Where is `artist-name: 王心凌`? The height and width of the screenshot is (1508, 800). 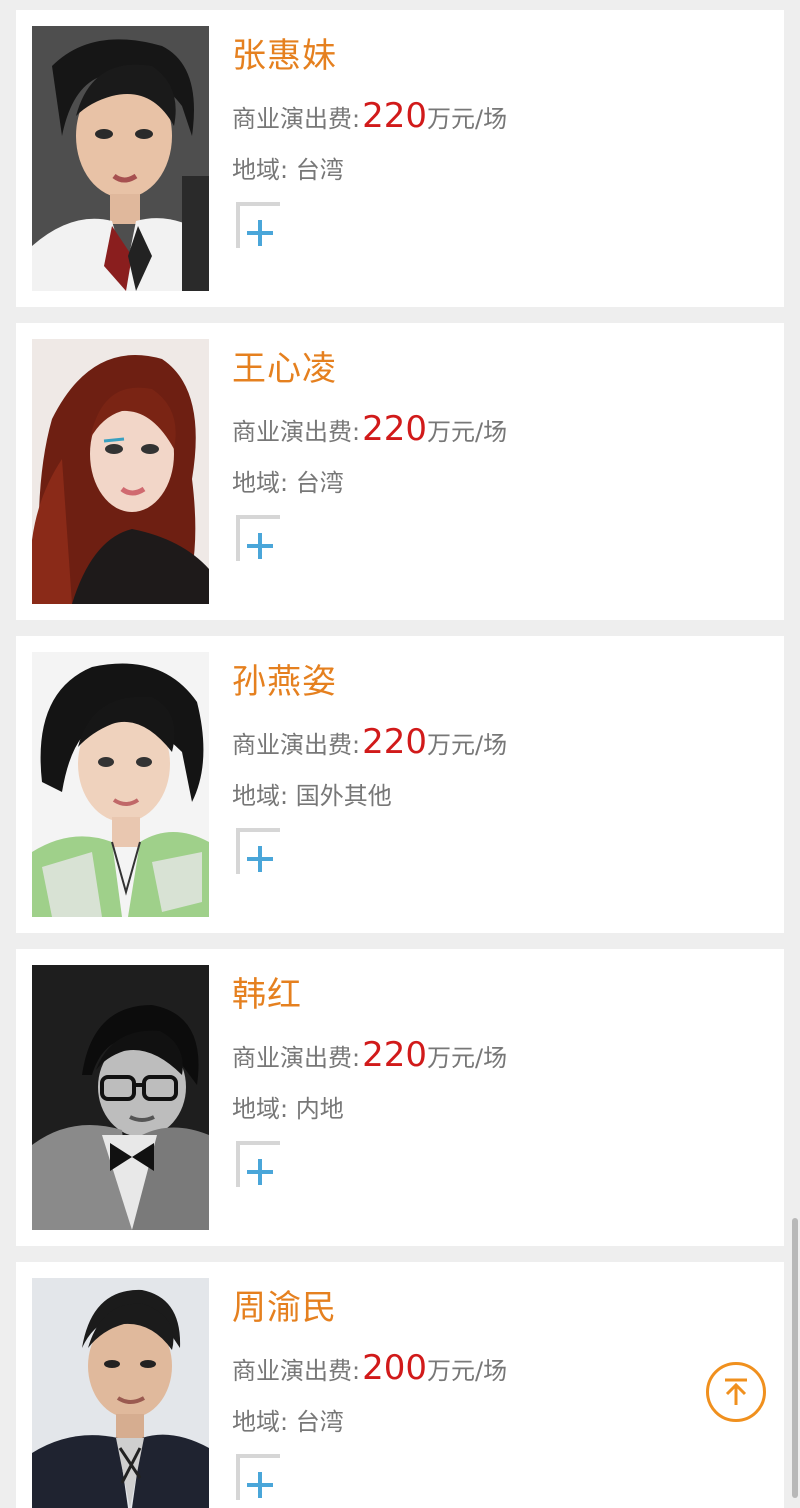 artist-name: 王心凌 is located at coordinates (284, 365).